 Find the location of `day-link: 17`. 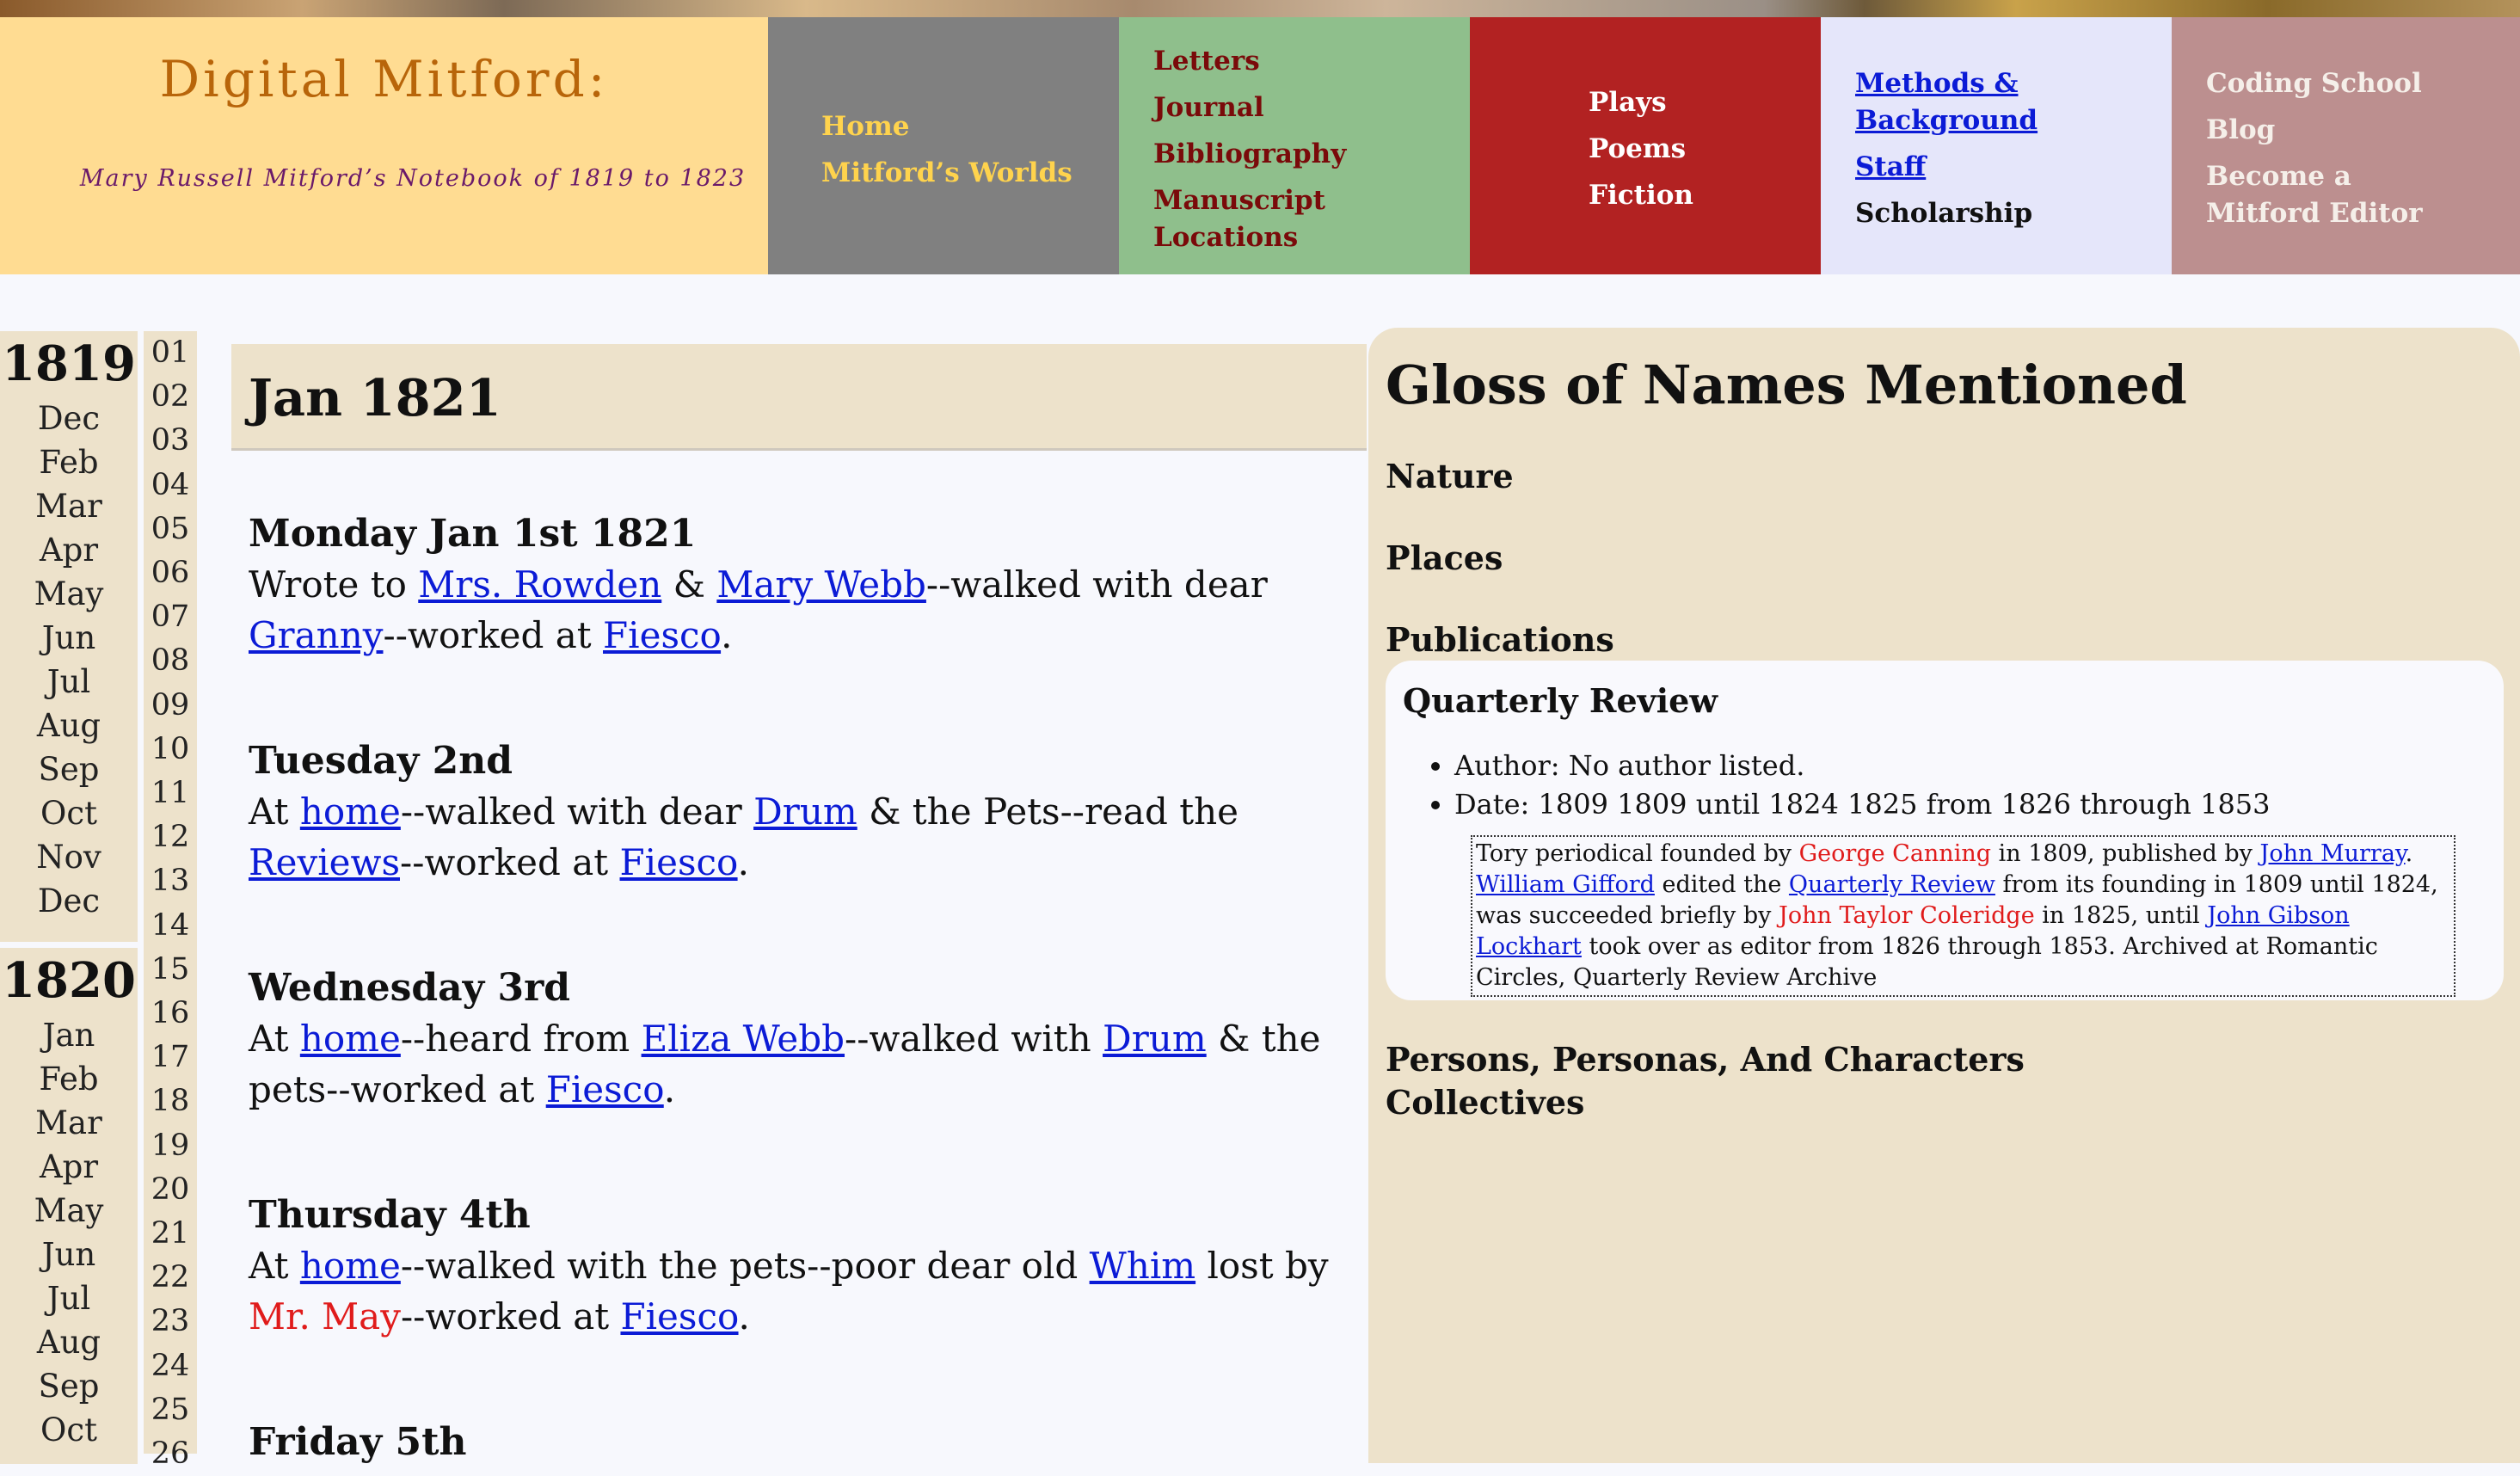

day-link: 17 is located at coordinates (170, 1057).